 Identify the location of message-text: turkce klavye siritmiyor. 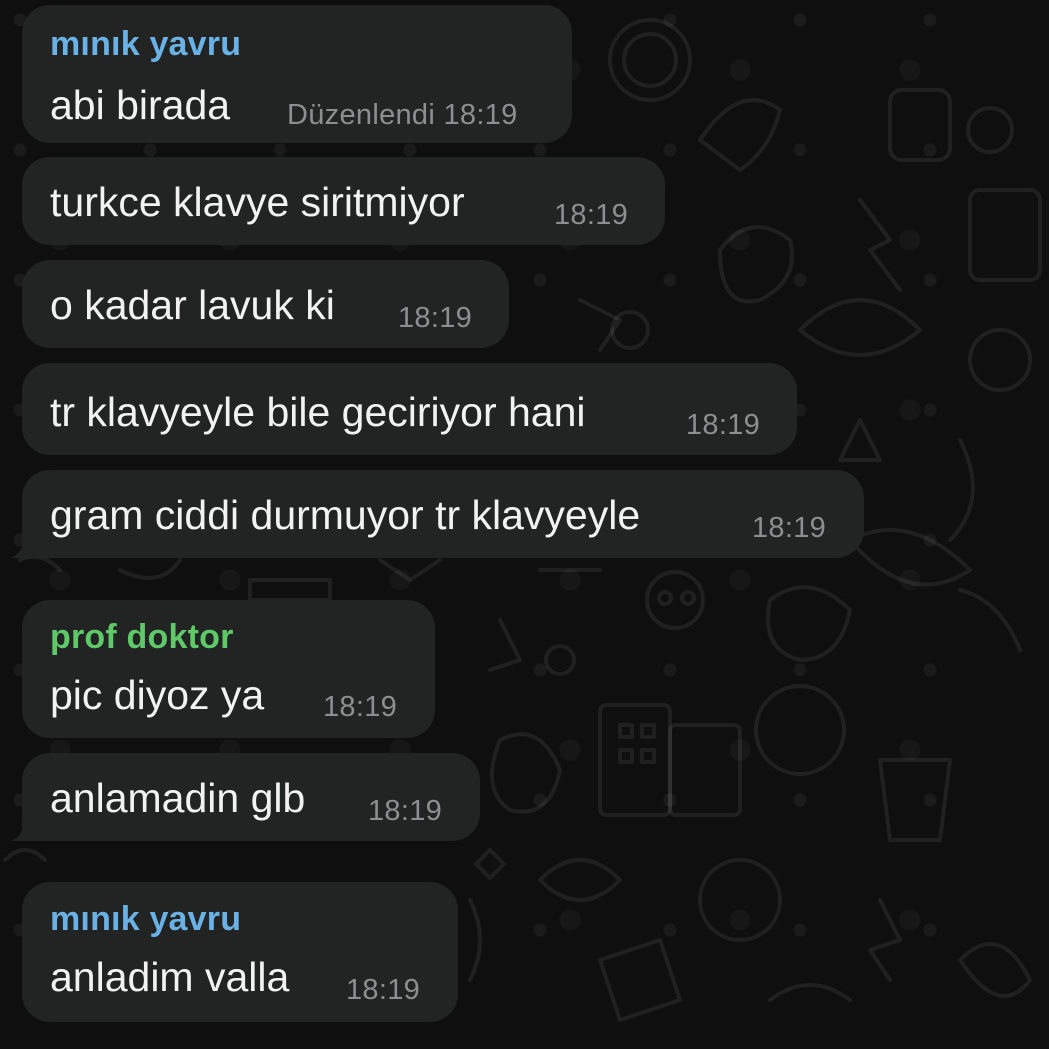
(257, 202).